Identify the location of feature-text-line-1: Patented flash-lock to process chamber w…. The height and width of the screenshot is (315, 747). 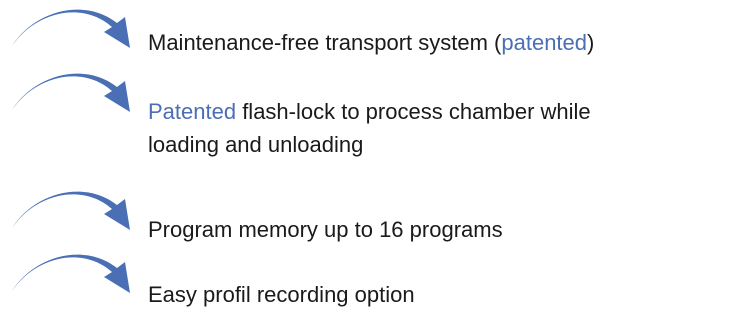
(369, 111).